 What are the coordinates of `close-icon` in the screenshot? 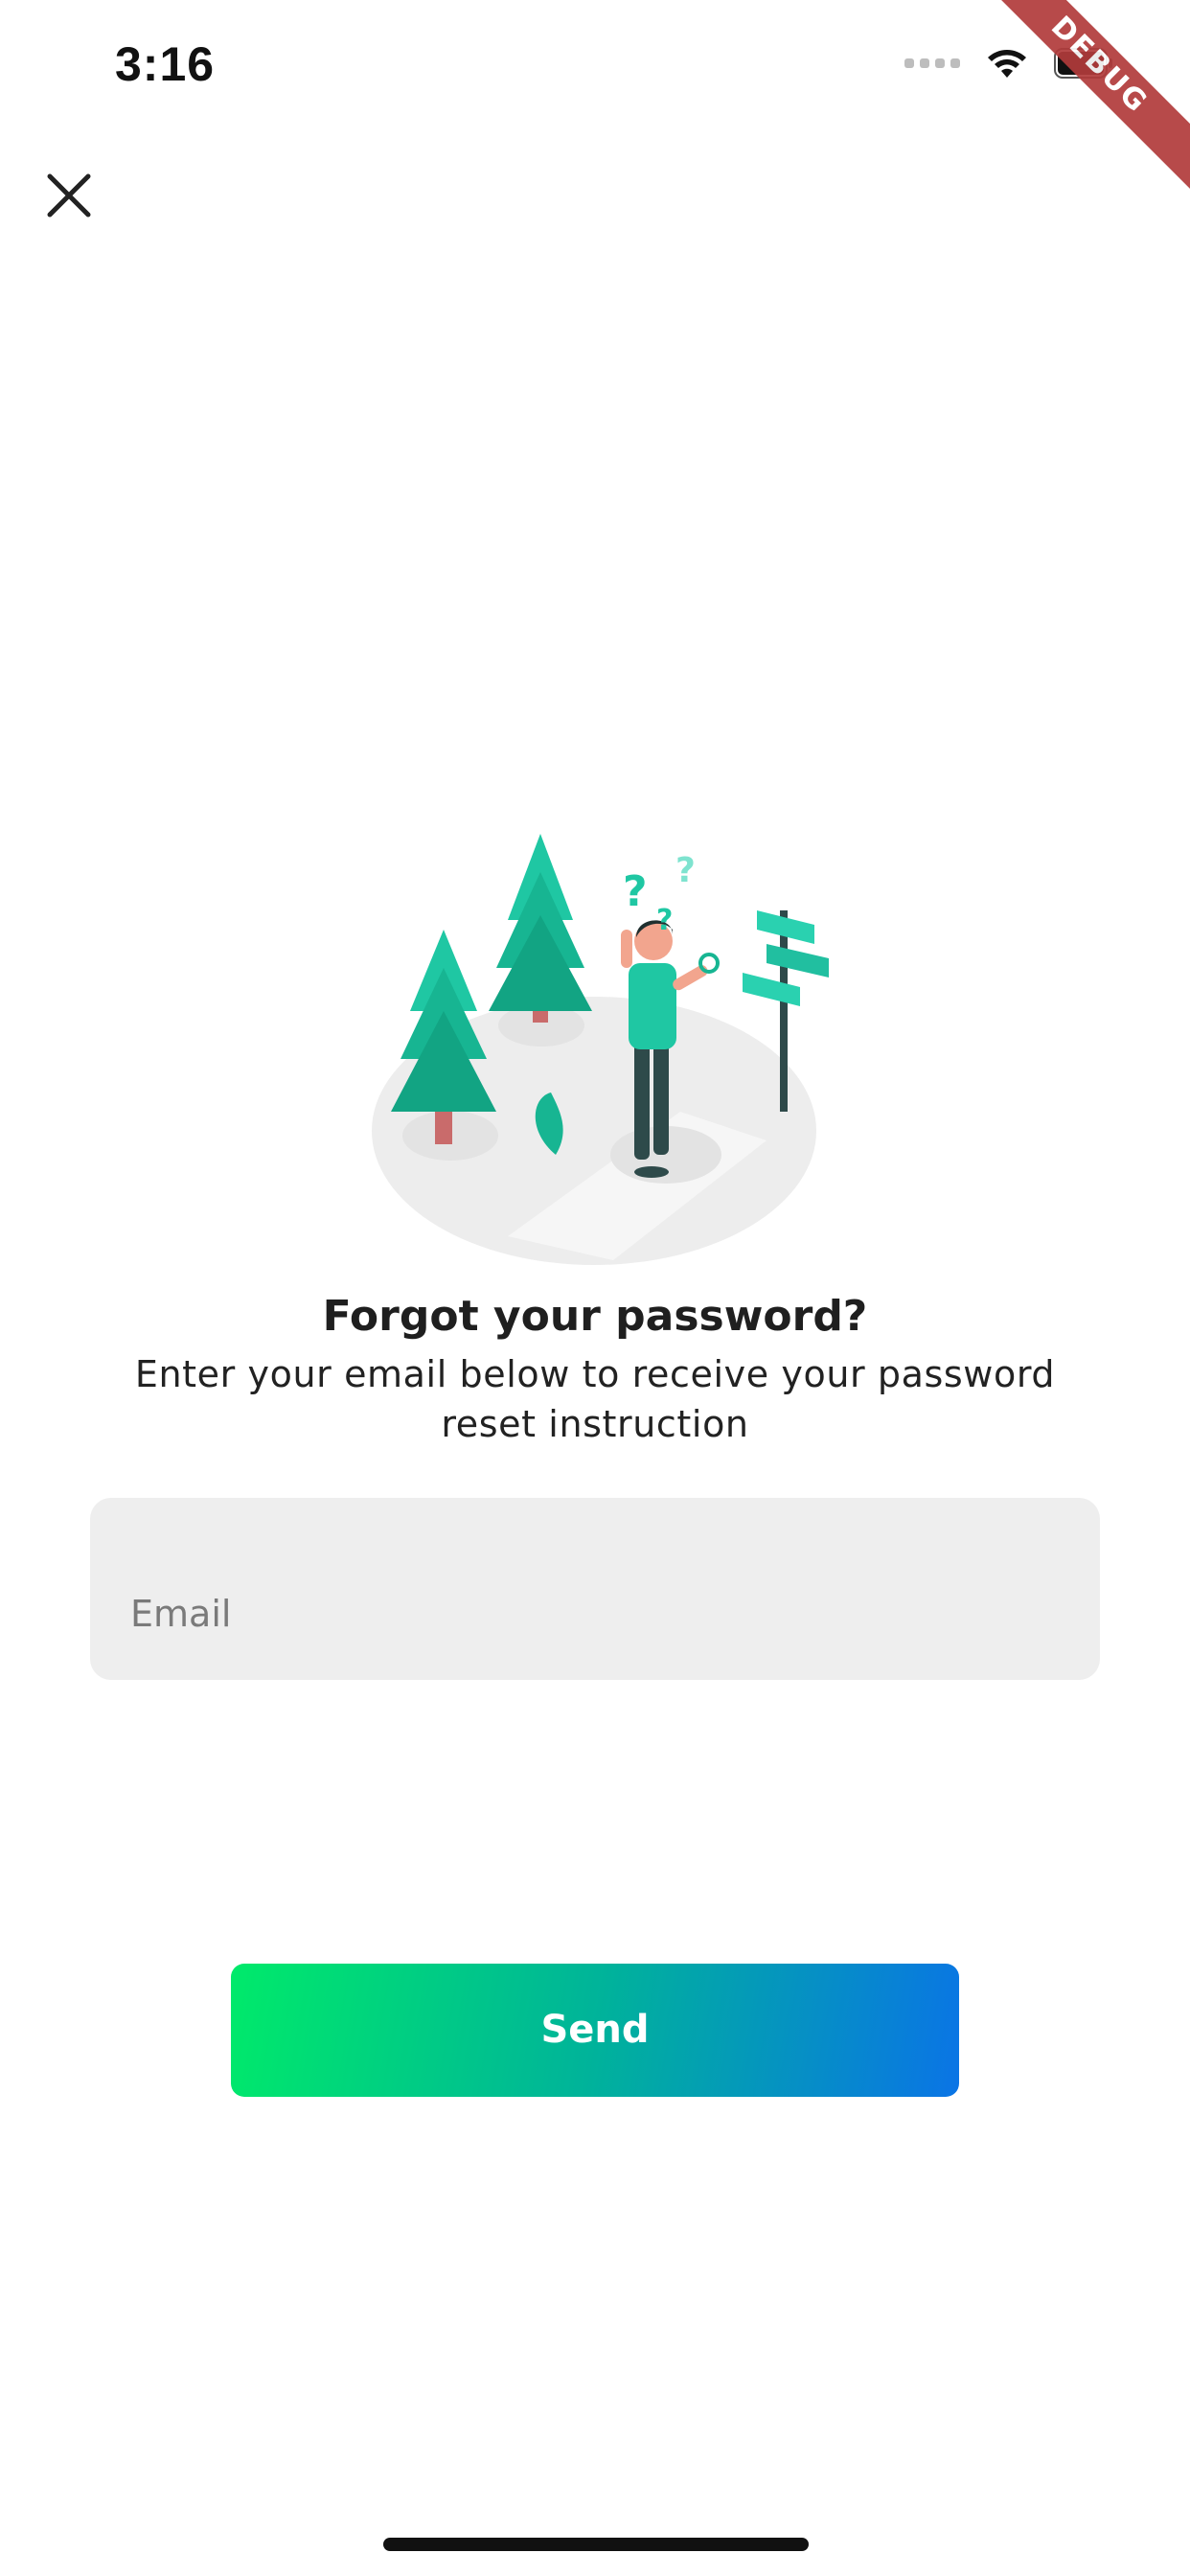 It's located at (69, 195).